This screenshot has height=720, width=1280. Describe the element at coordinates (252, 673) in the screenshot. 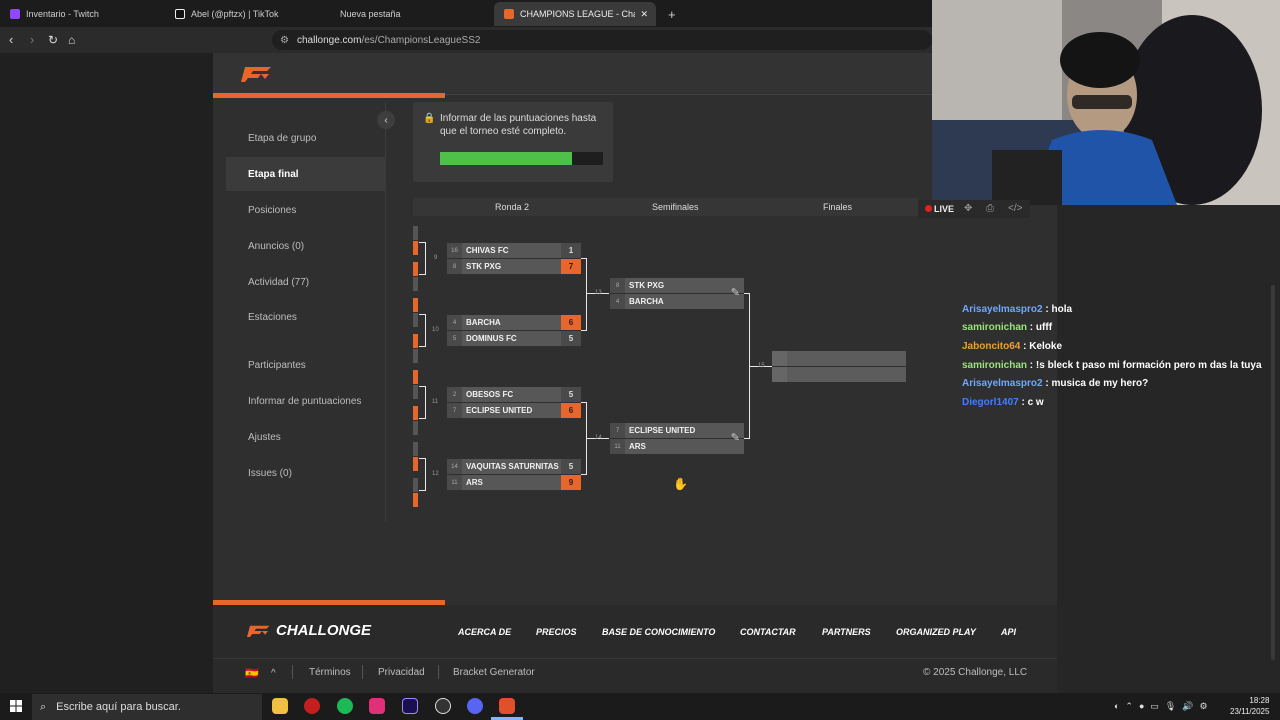

I see `language-flag-icon: 🇪🇸` at that location.